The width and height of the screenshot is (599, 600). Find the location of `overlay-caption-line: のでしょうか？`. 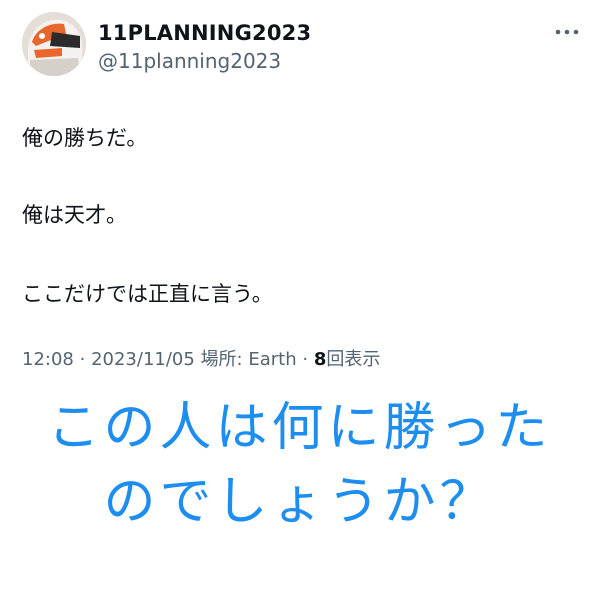

overlay-caption-line: のでしょうか？ is located at coordinates (299, 502).